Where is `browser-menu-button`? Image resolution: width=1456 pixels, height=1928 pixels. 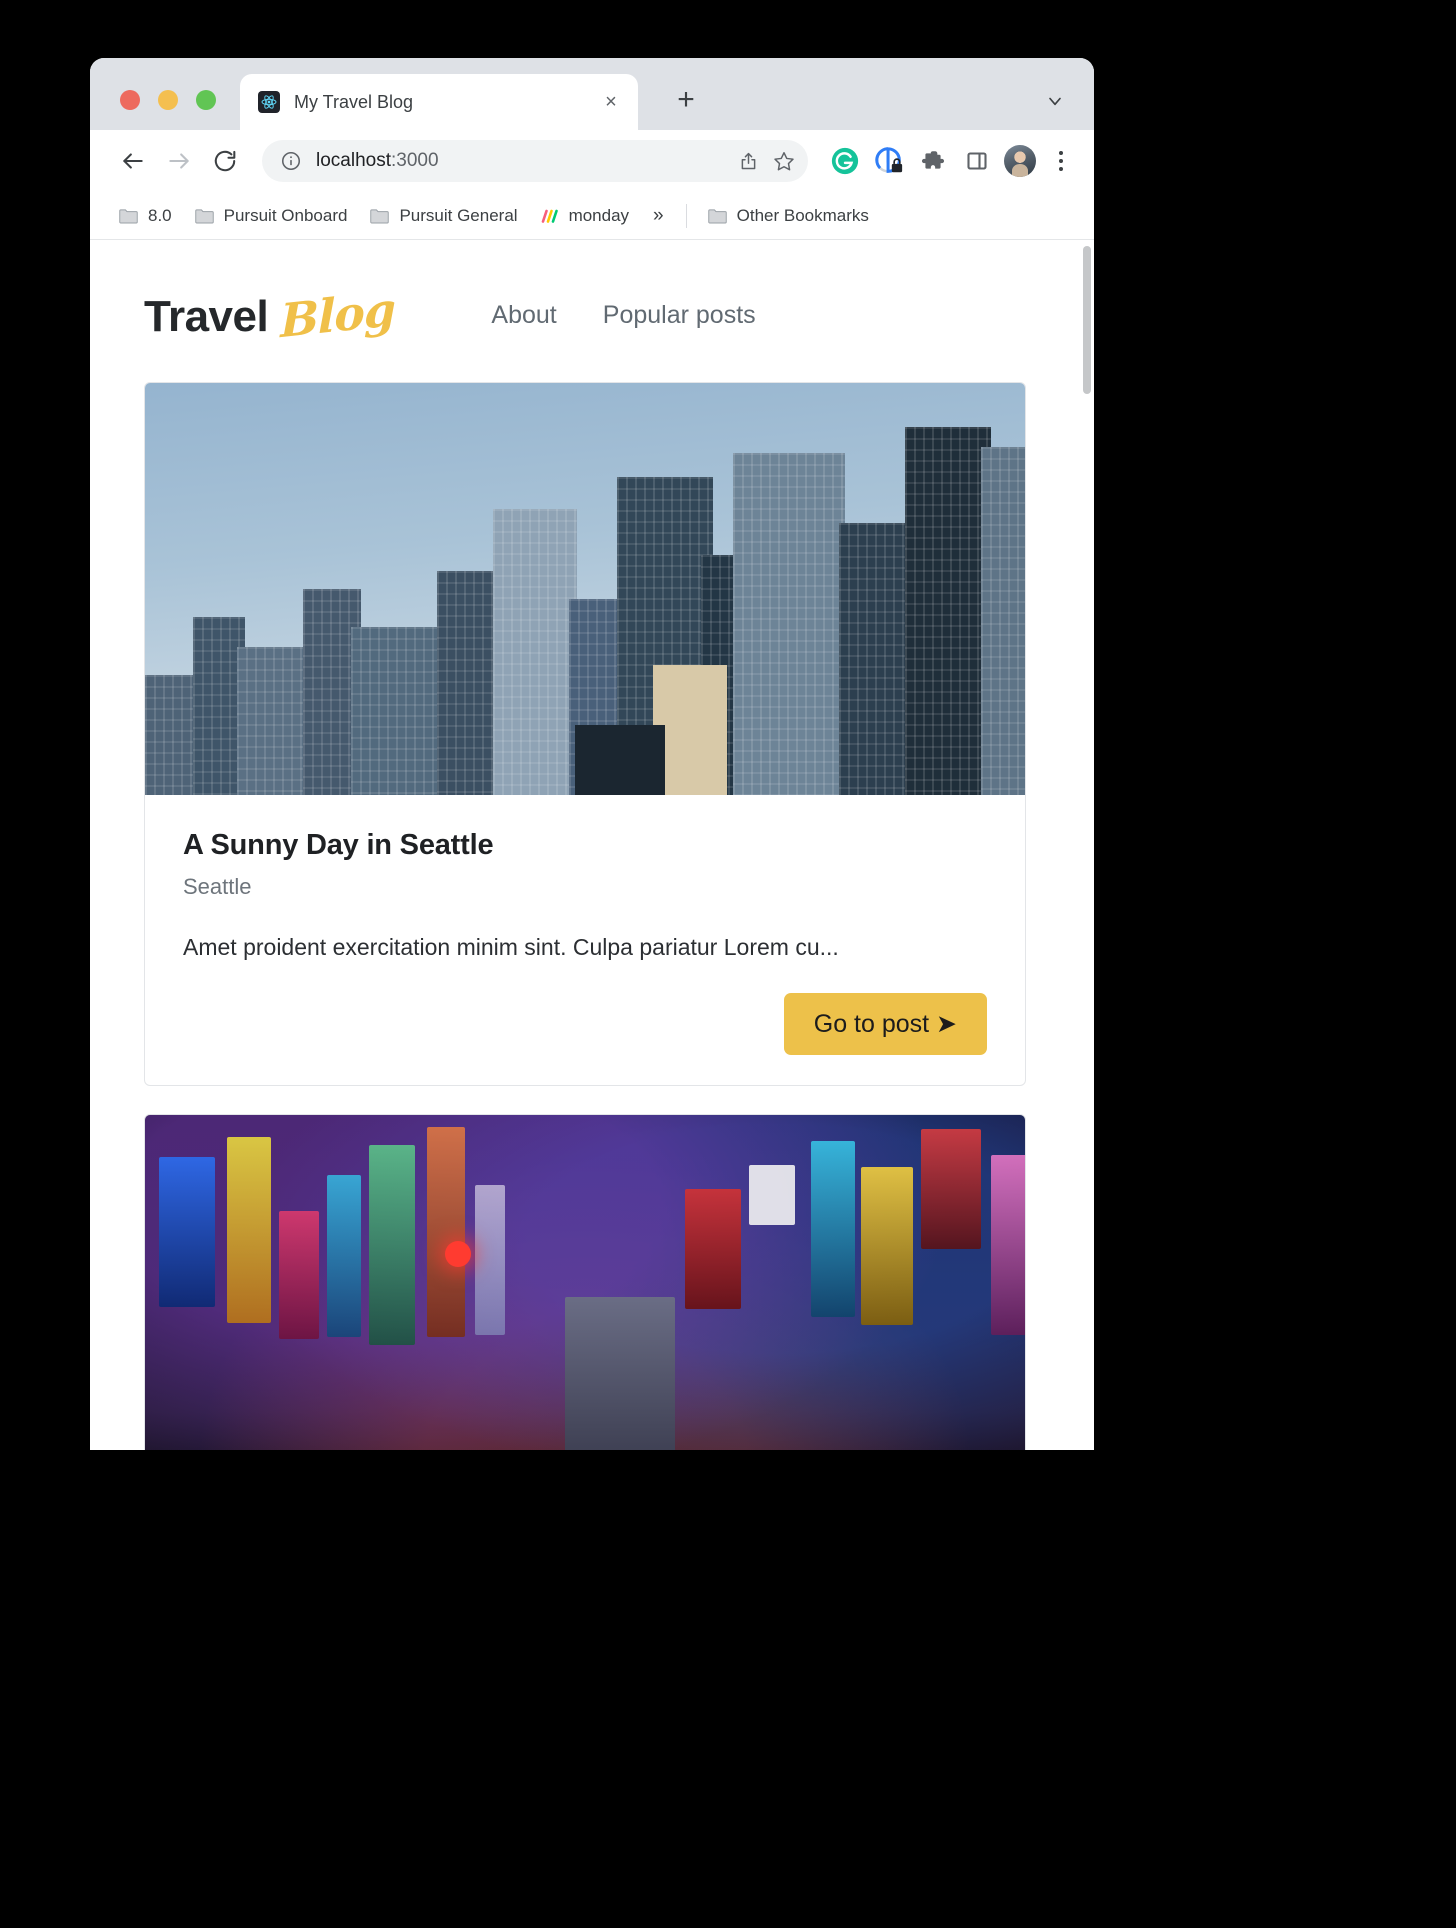 browser-menu-button is located at coordinates (1061, 161).